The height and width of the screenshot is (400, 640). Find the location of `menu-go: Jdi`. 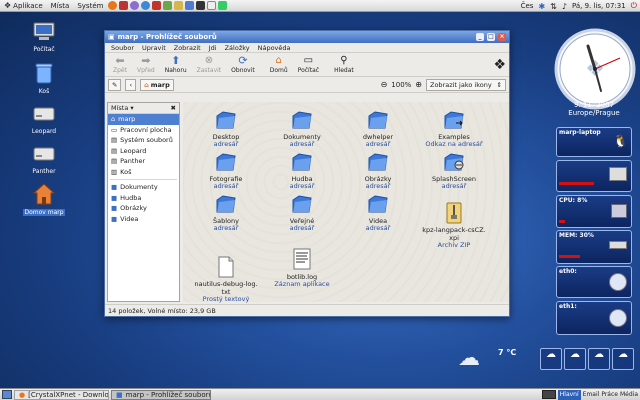

menu-go: Jdi is located at coordinates (213, 48).